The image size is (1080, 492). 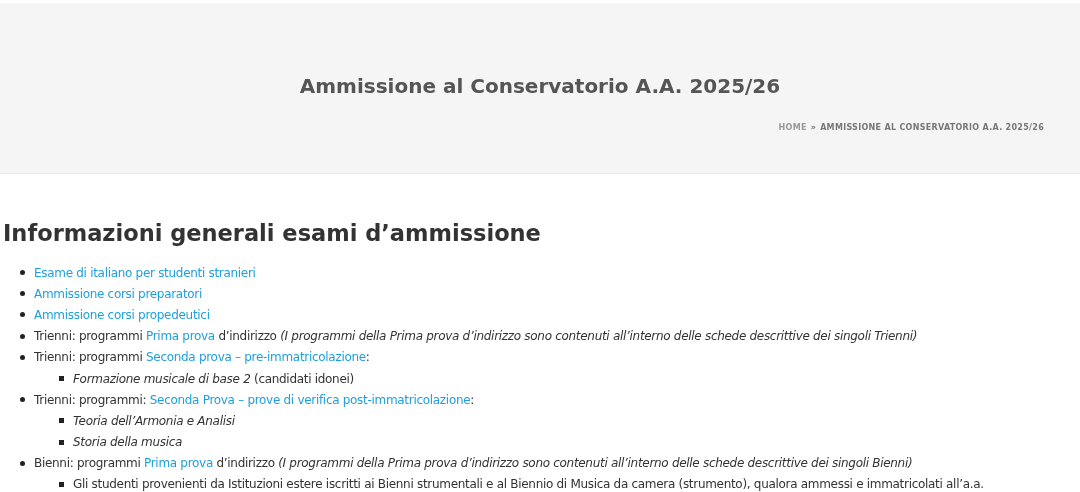 What do you see at coordinates (528, 484) in the screenshot?
I see `list-item-text: Gli studenti provenienti da Istituzioni estere iscritti ai Bienni strumentali e al Biennio di Musica da camera (strumento), qualora ammessi e immatricolati all’a.a.` at bounding box center [528, 484].